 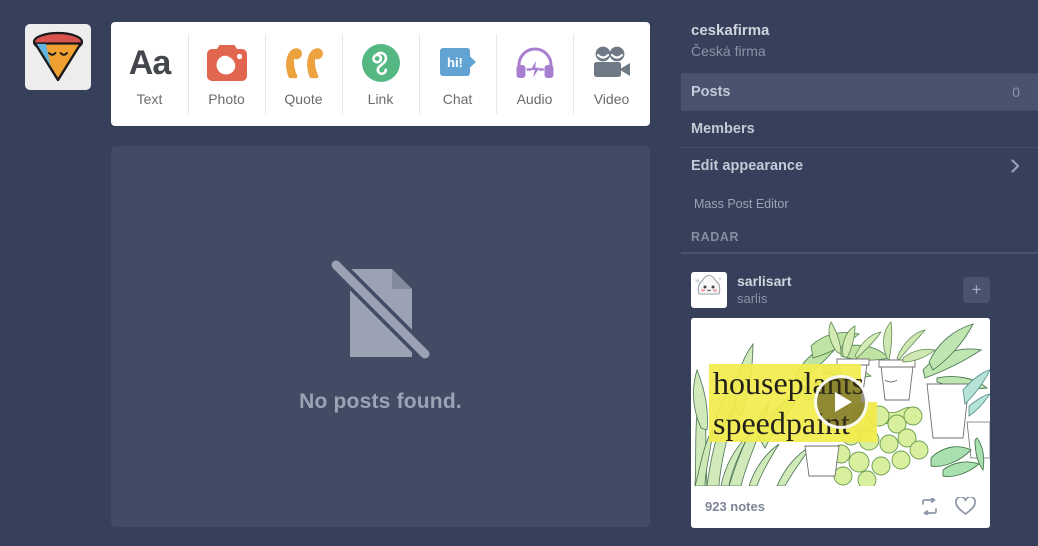 What do you see at coordinates (226, 98) in the screenshot?
I see `post-type-label: Photo` at bounding box center [226, 98].